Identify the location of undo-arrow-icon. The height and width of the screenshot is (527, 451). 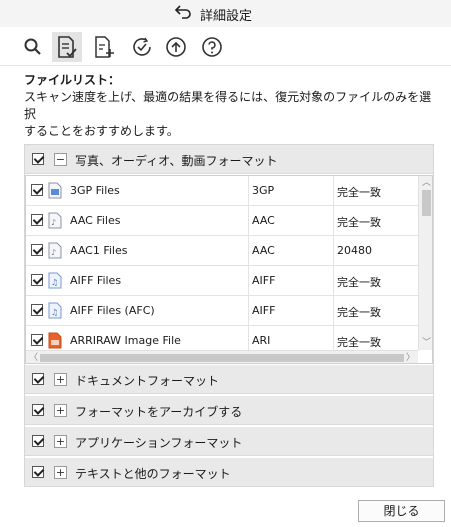
(183, 12).